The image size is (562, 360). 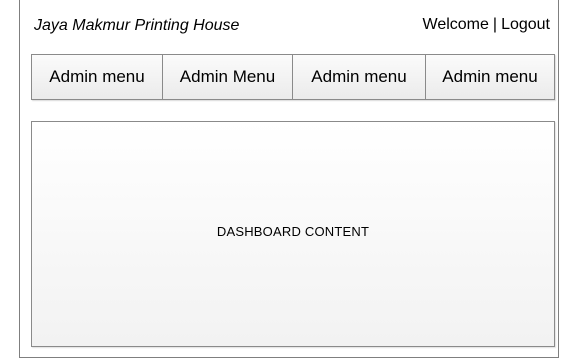 I want to click on brand-title: Jaya Makmur Printing House, so click(x=137, y=25).